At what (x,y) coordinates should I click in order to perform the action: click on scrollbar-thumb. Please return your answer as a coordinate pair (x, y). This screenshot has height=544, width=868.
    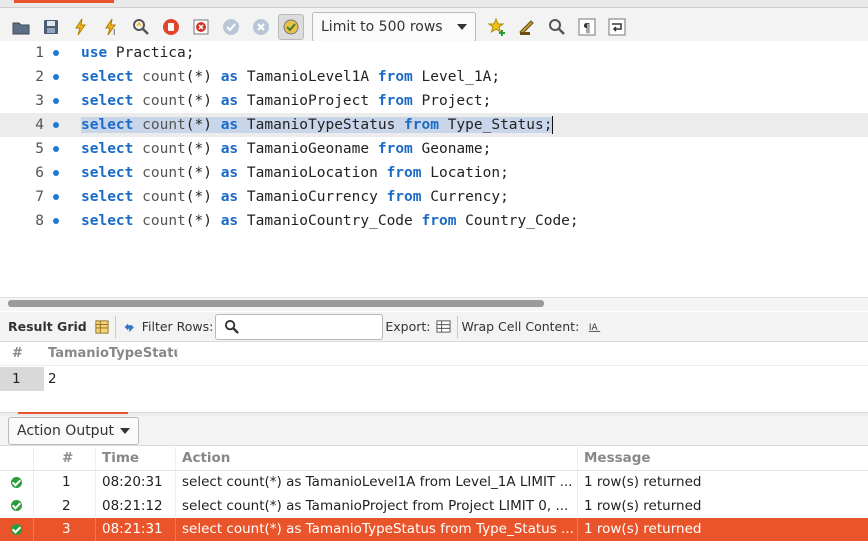
    Looking at the image, I should click on (276, 303).